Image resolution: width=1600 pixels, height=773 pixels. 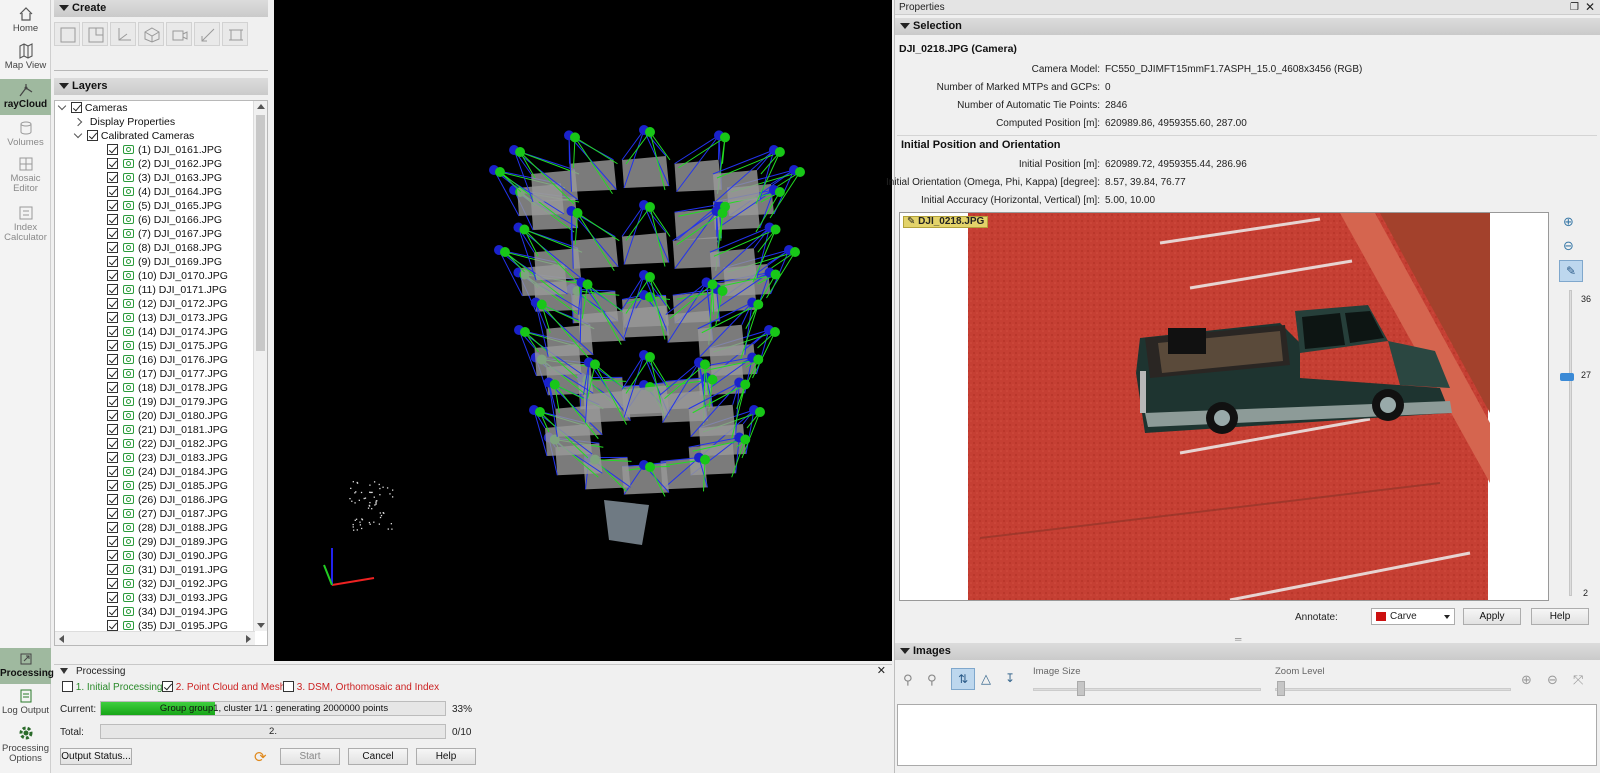 I want to click on camera-list-item: (11) DJI_0171.JPG, so click(x=167, y=290).